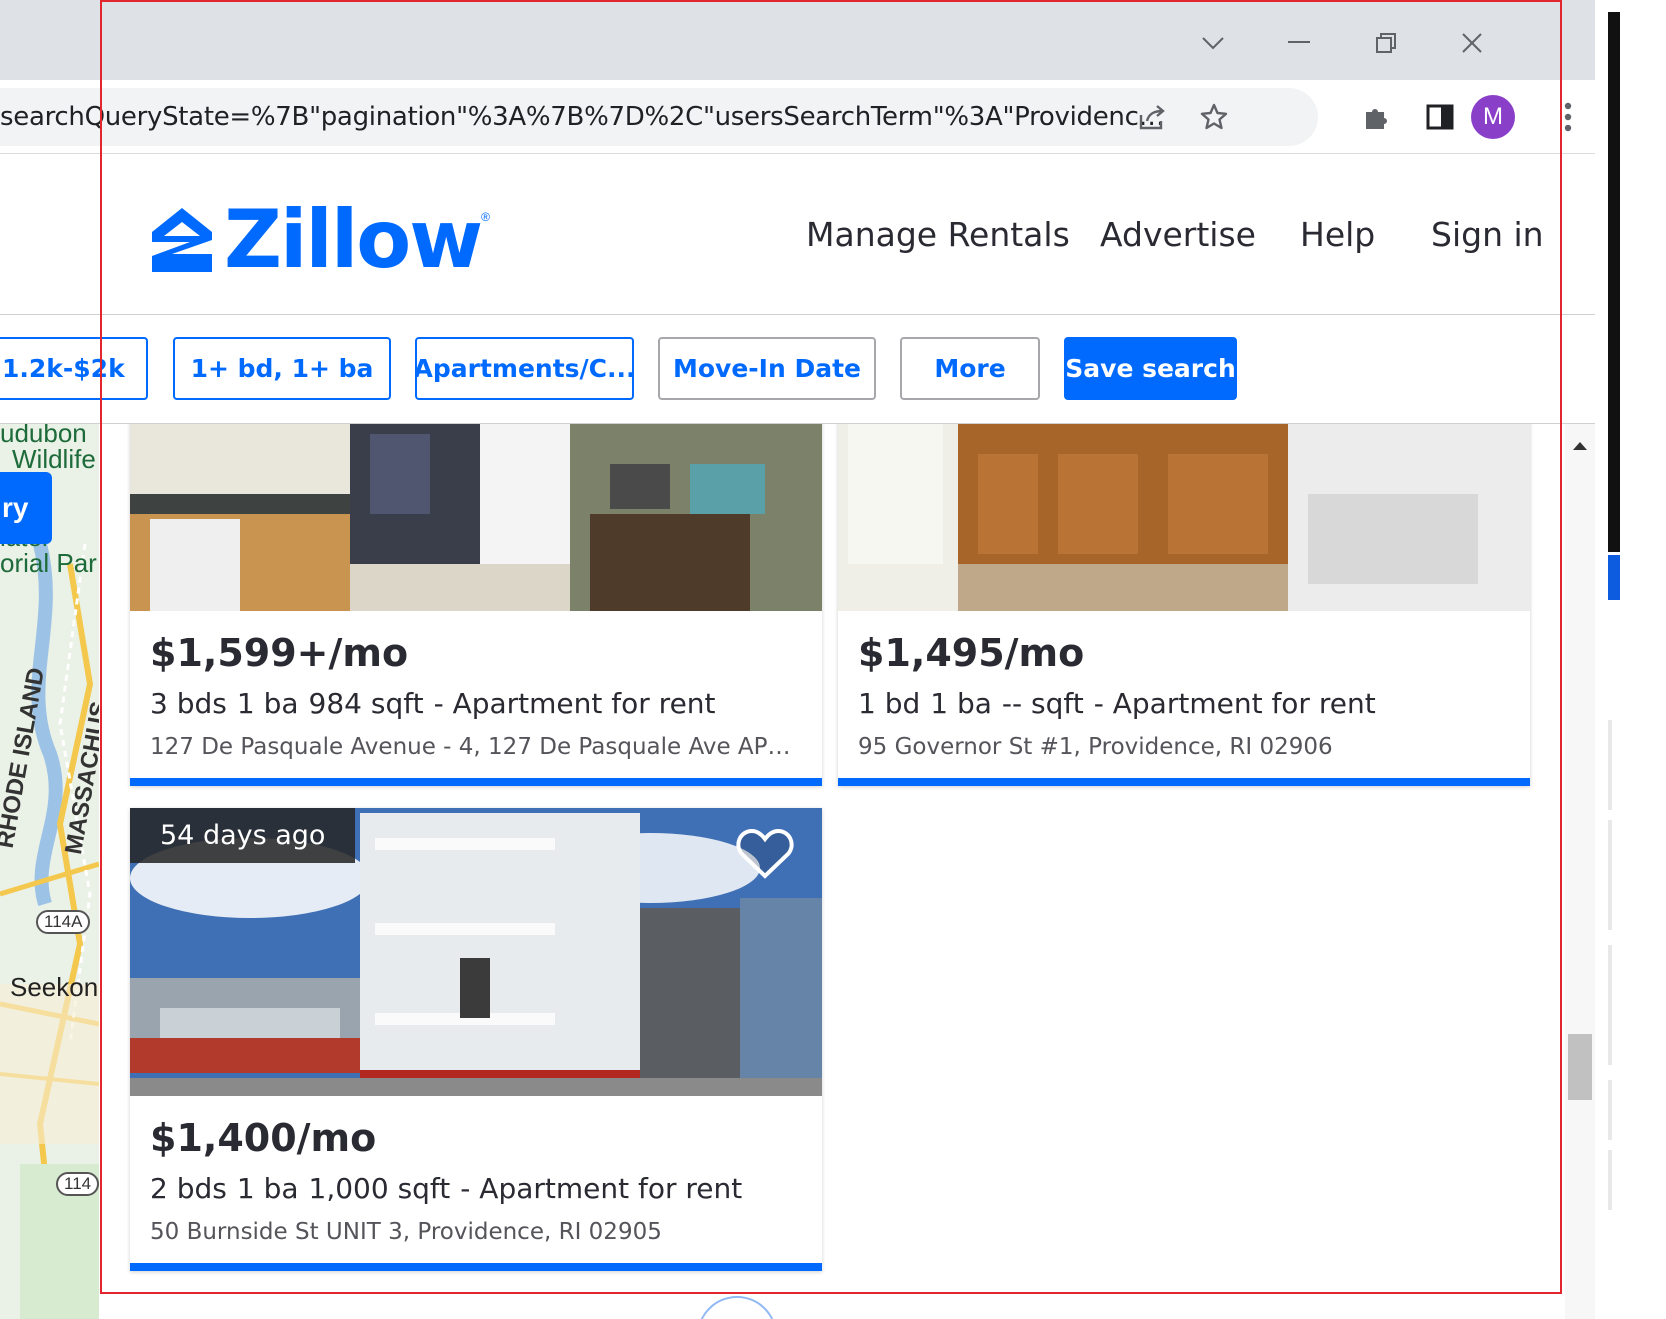 The image size is (1666, 1319). I want to click on restore-icon, so click(1386, 43).